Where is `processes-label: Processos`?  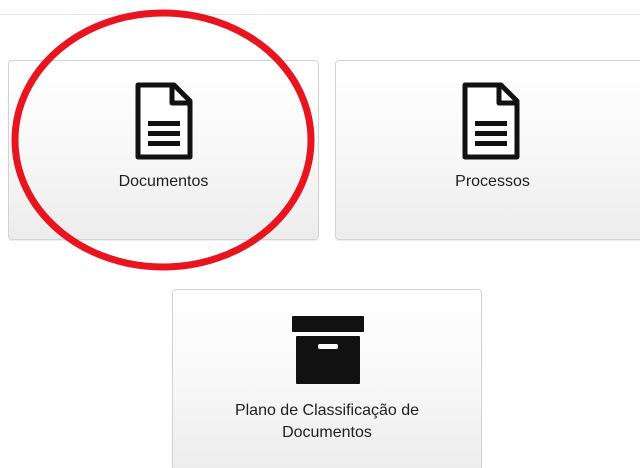 processes-label: Processos is located at coordinates (492, 181).